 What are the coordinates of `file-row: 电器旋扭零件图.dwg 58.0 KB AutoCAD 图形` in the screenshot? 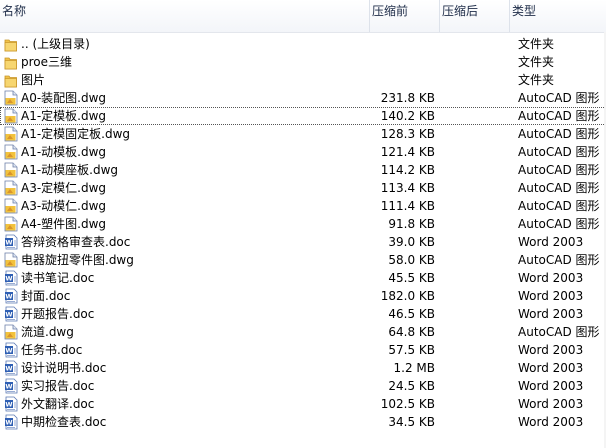 It's located at (303, 260).